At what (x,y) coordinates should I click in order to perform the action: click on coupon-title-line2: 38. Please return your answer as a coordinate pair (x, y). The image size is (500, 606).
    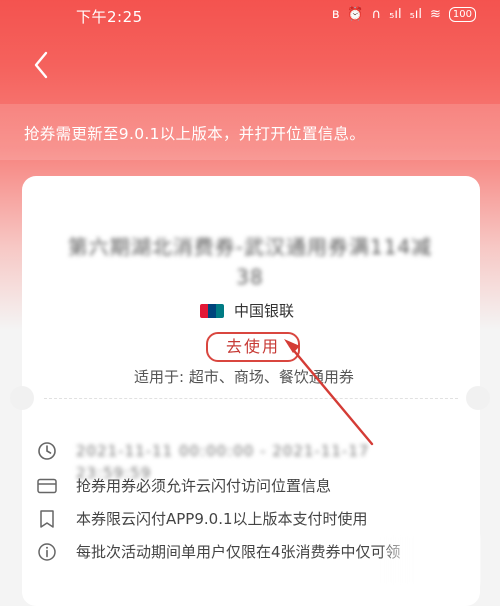
    Looking at the image, I should click on (250, 277).